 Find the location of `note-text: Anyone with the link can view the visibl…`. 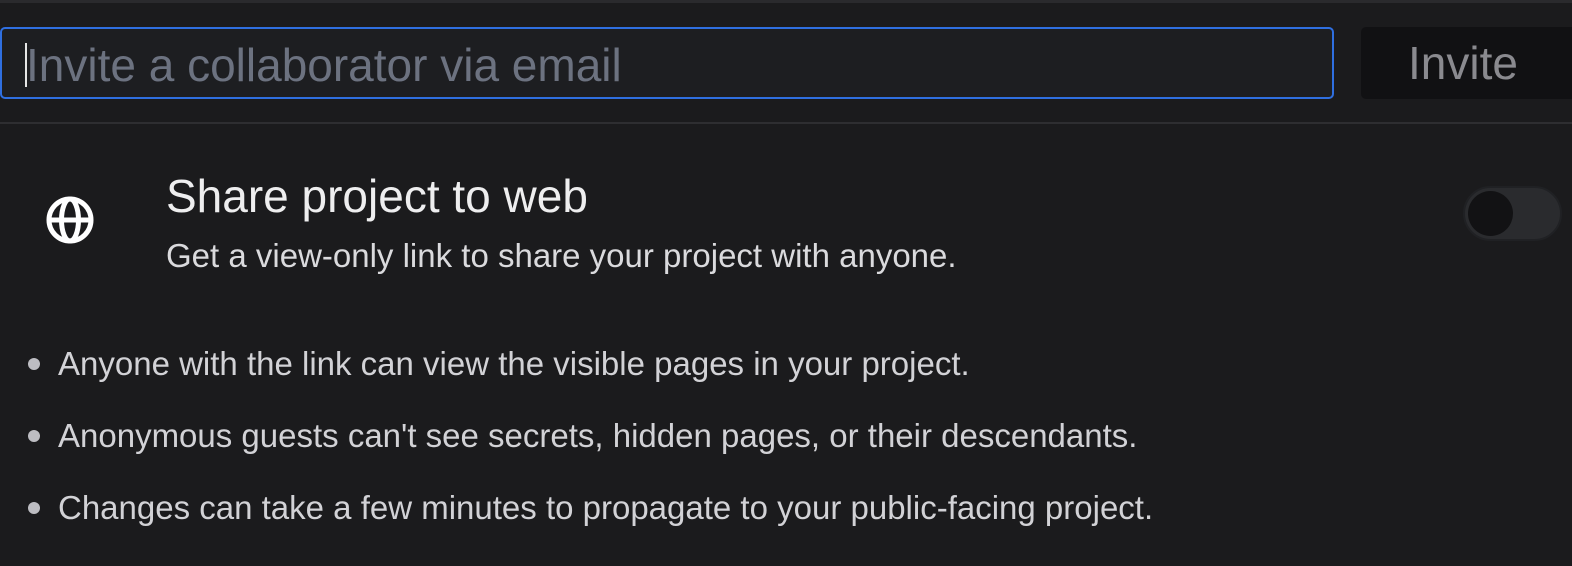

note-text: Anyone with the link can view the visibl… is located at coordinates (514, 363).